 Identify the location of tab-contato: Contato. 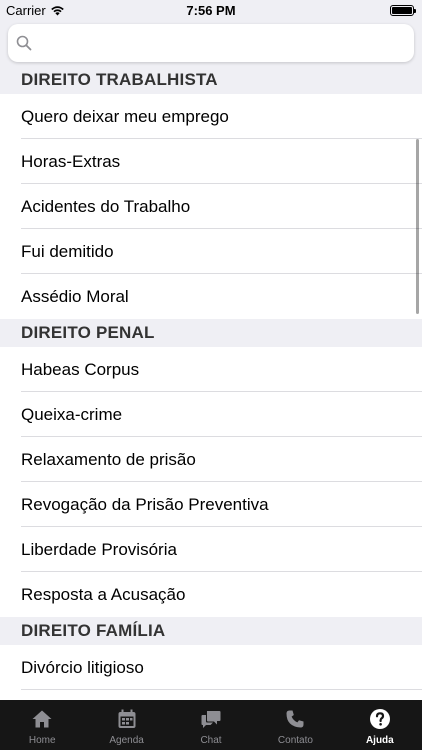
(295, 725).